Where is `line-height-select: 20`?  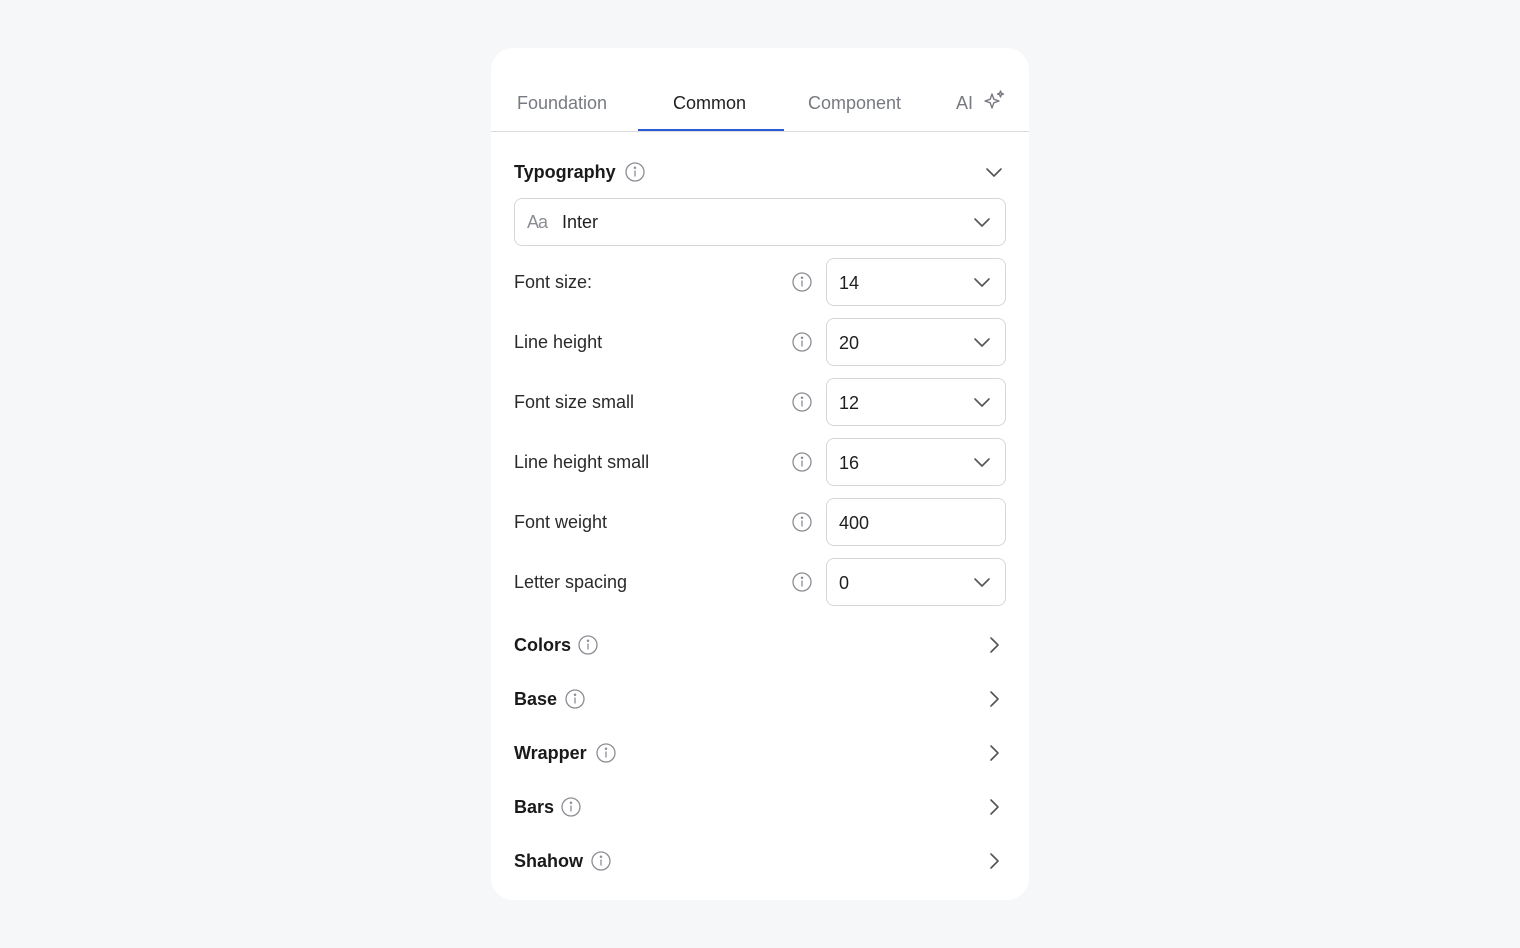
line-height-select: 20 is located at coordinates (916, 342).